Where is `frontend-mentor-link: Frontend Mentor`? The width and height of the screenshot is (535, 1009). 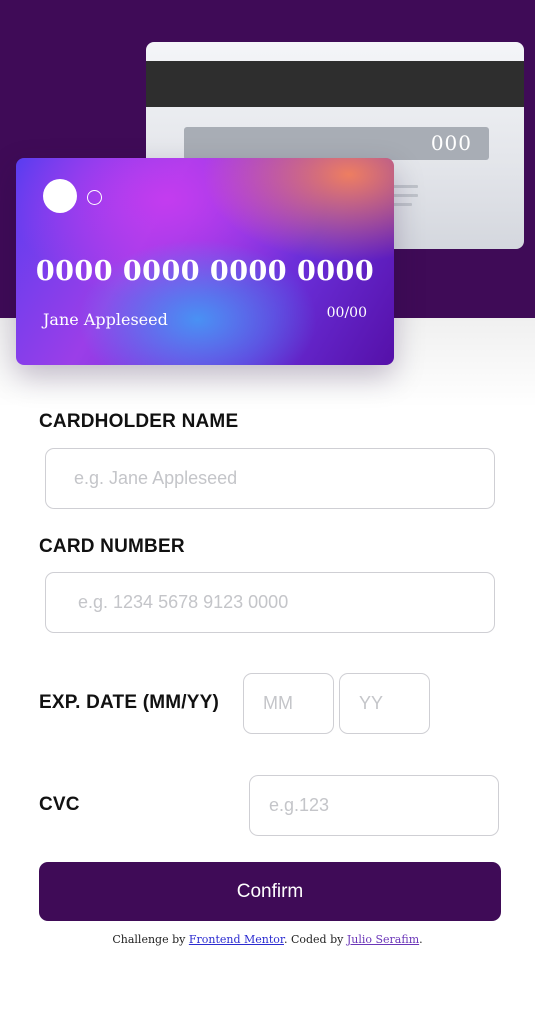
frontend-mentor-link: Frontend Mentor is located at coordinates (236, 939).